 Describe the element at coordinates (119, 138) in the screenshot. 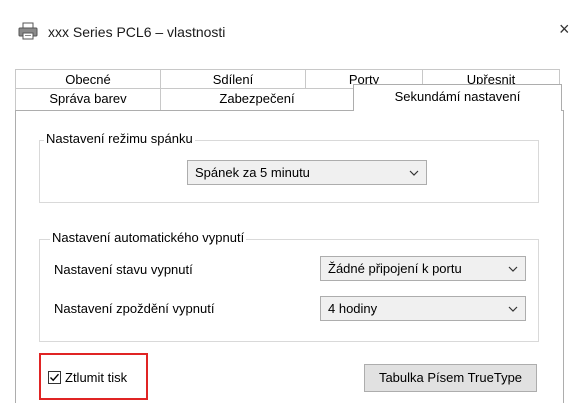

I see `sleep-mode-legend: Nastavení režimu spánku` at that location.